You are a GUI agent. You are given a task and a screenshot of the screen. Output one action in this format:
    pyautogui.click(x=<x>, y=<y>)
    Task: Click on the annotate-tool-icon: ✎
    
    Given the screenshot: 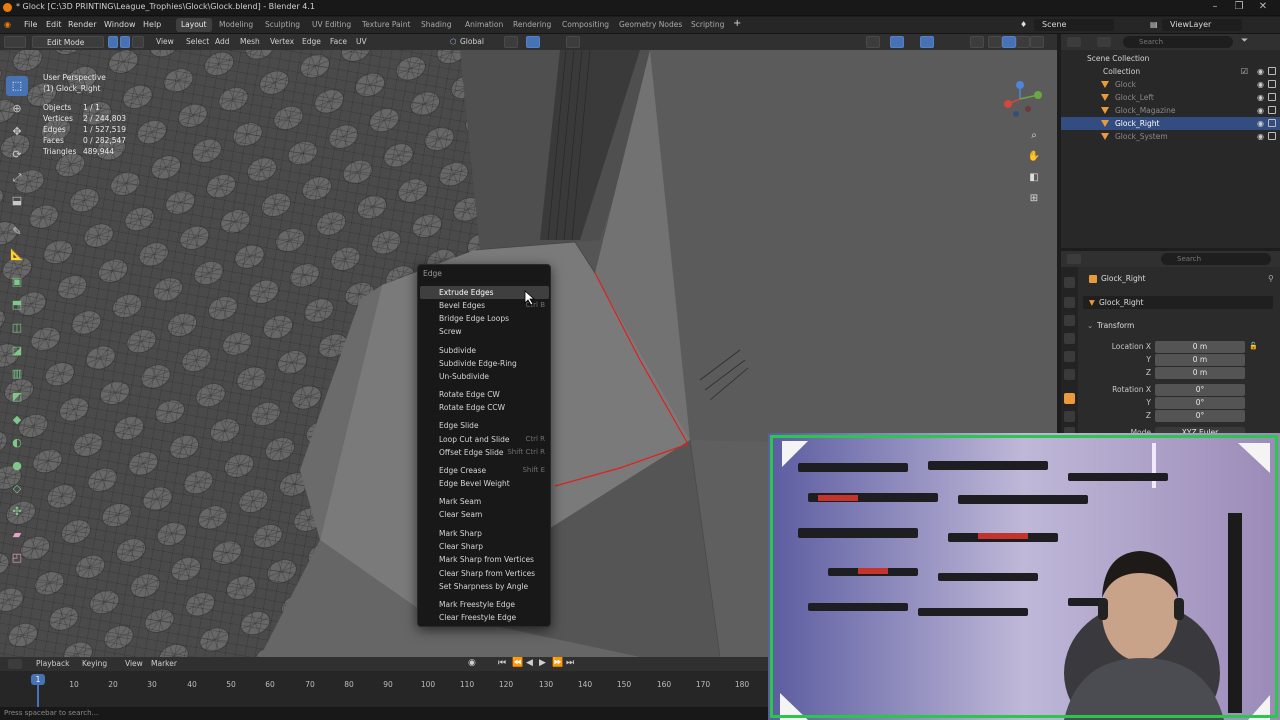 What is the action you would take?
    pyautogui.click(x=17, y=232)
    